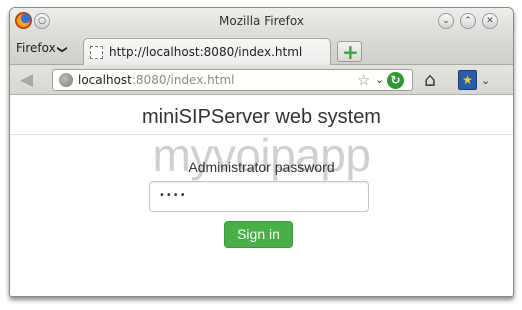  I want to click on history-dropdown-icon: ⌄, so click(379, 79).